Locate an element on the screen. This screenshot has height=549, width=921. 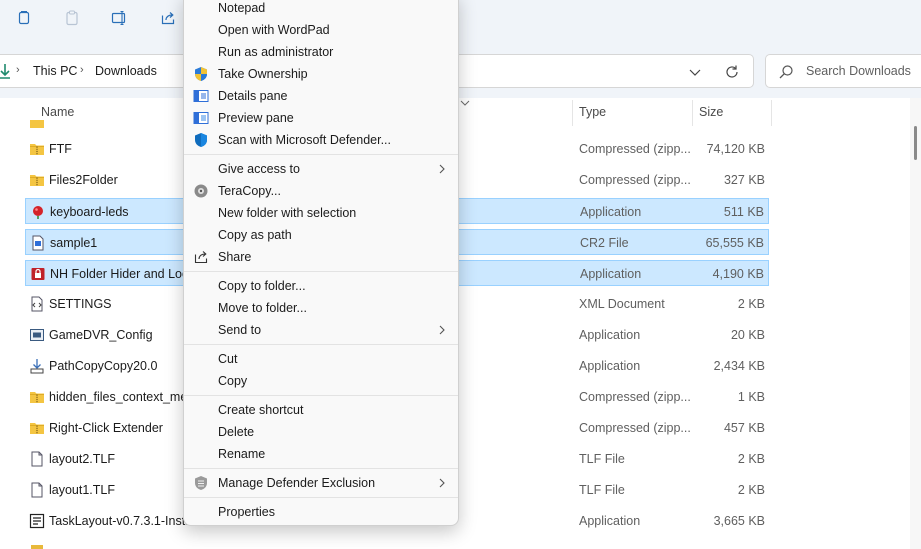
column-header-type: Type is located at coordinates (592, 112).